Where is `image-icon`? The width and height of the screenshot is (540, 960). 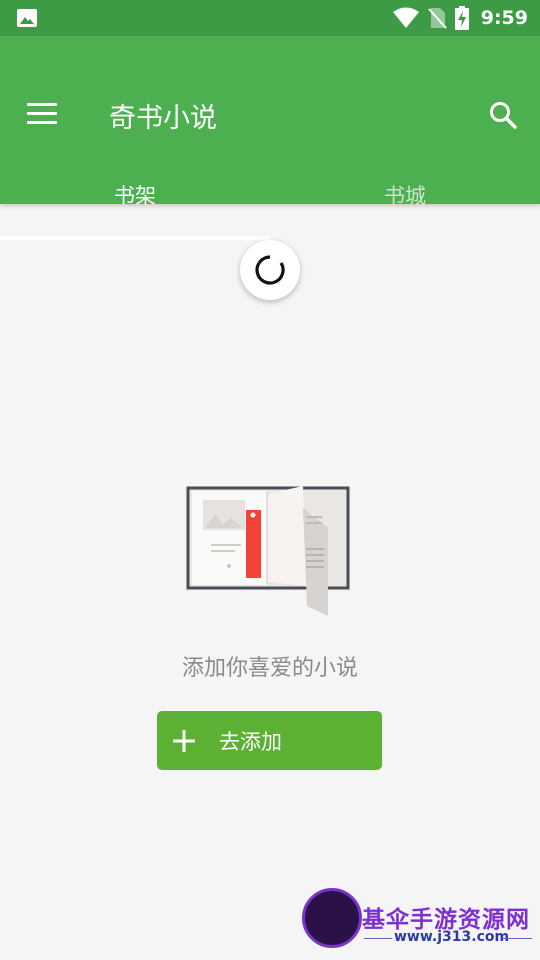 image-icon is located at coordinates (27, 18).